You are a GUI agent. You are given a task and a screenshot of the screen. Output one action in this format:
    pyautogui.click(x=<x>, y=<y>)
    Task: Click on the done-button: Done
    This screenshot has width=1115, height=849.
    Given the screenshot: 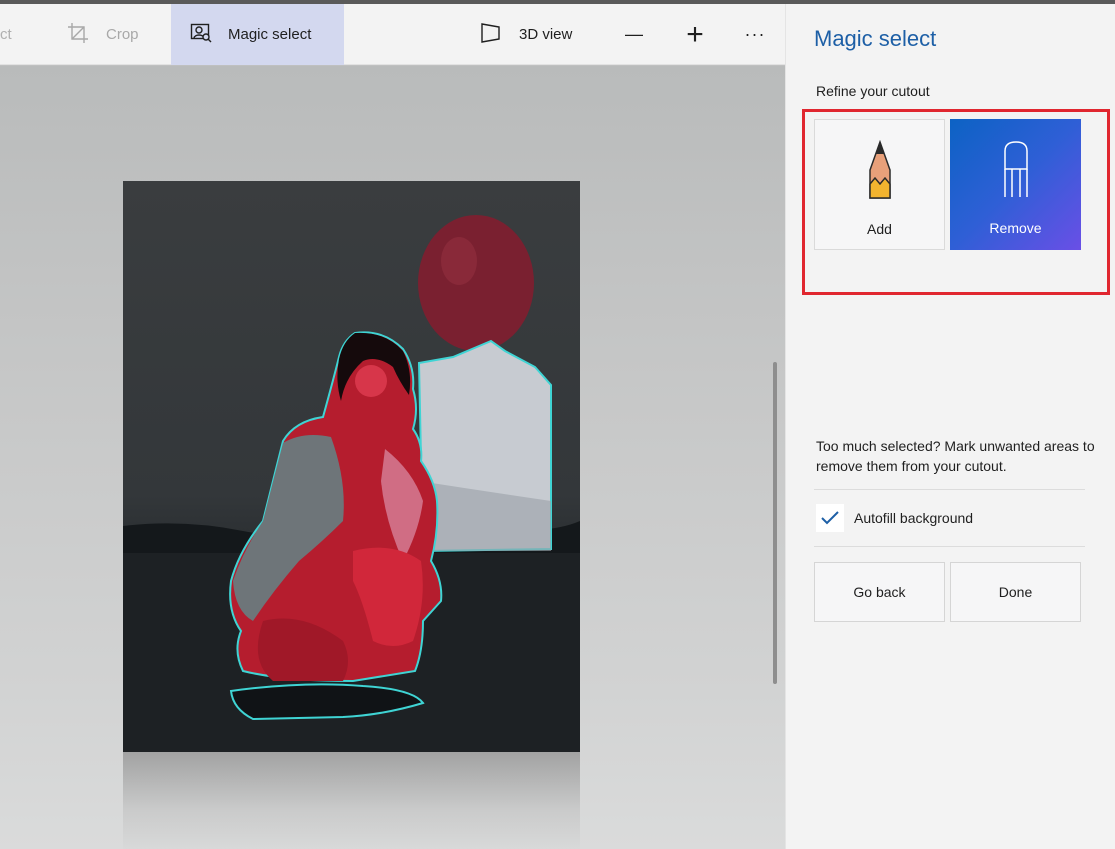 What is the action you would take?
    pyautogui.click(x=1015, y=592)
    